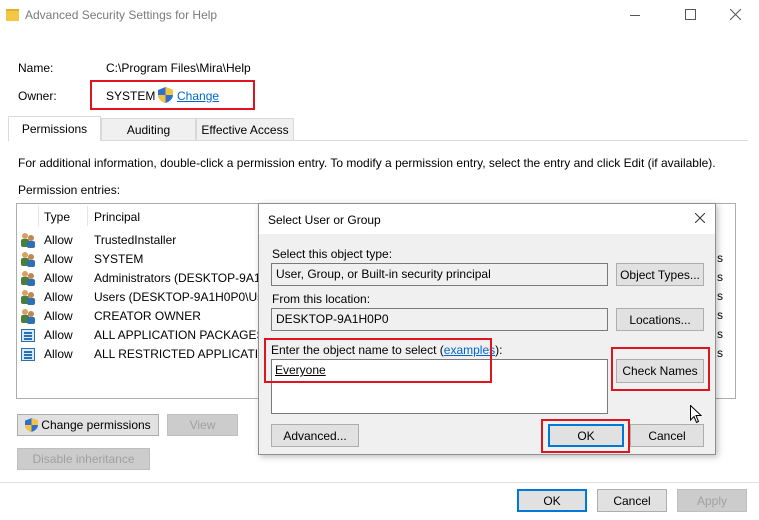 The height and width of the screenshot is (520, 759). I want to click on location-label: From this location:, so click(321, 299).